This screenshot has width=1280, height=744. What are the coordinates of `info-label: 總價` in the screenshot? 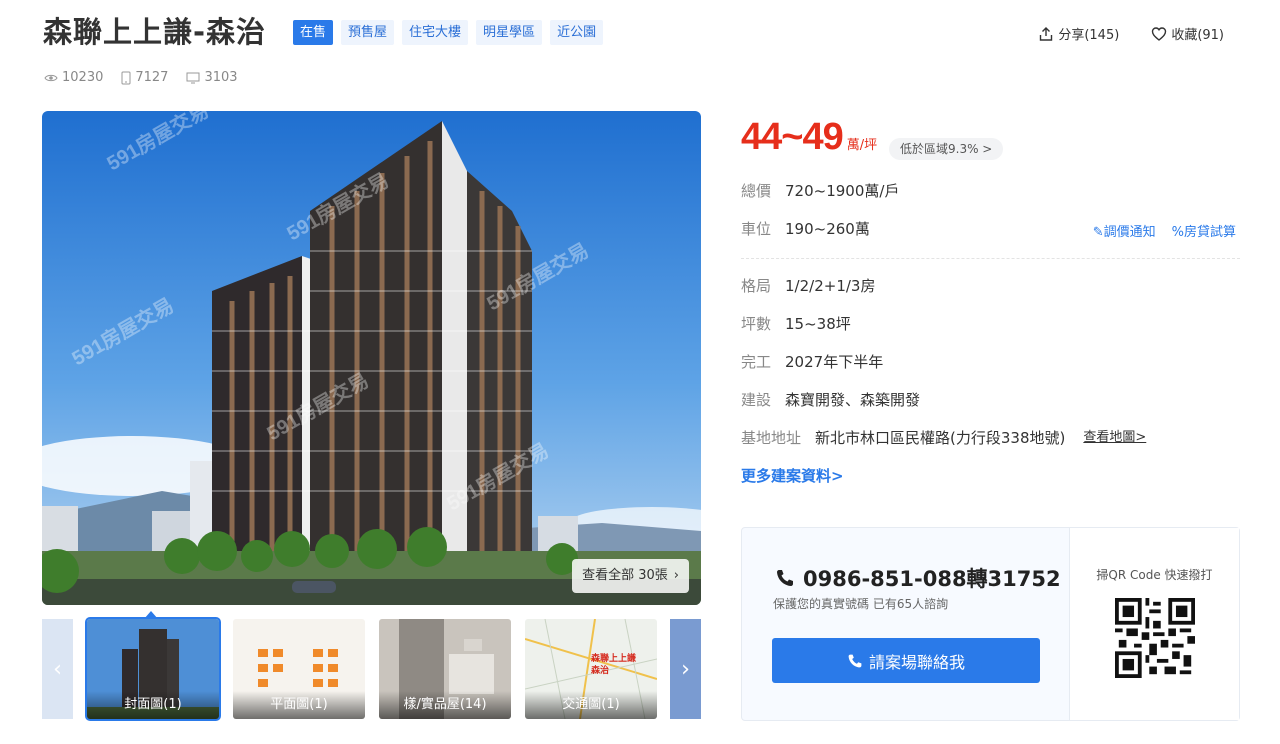 It's located at (756, 191).